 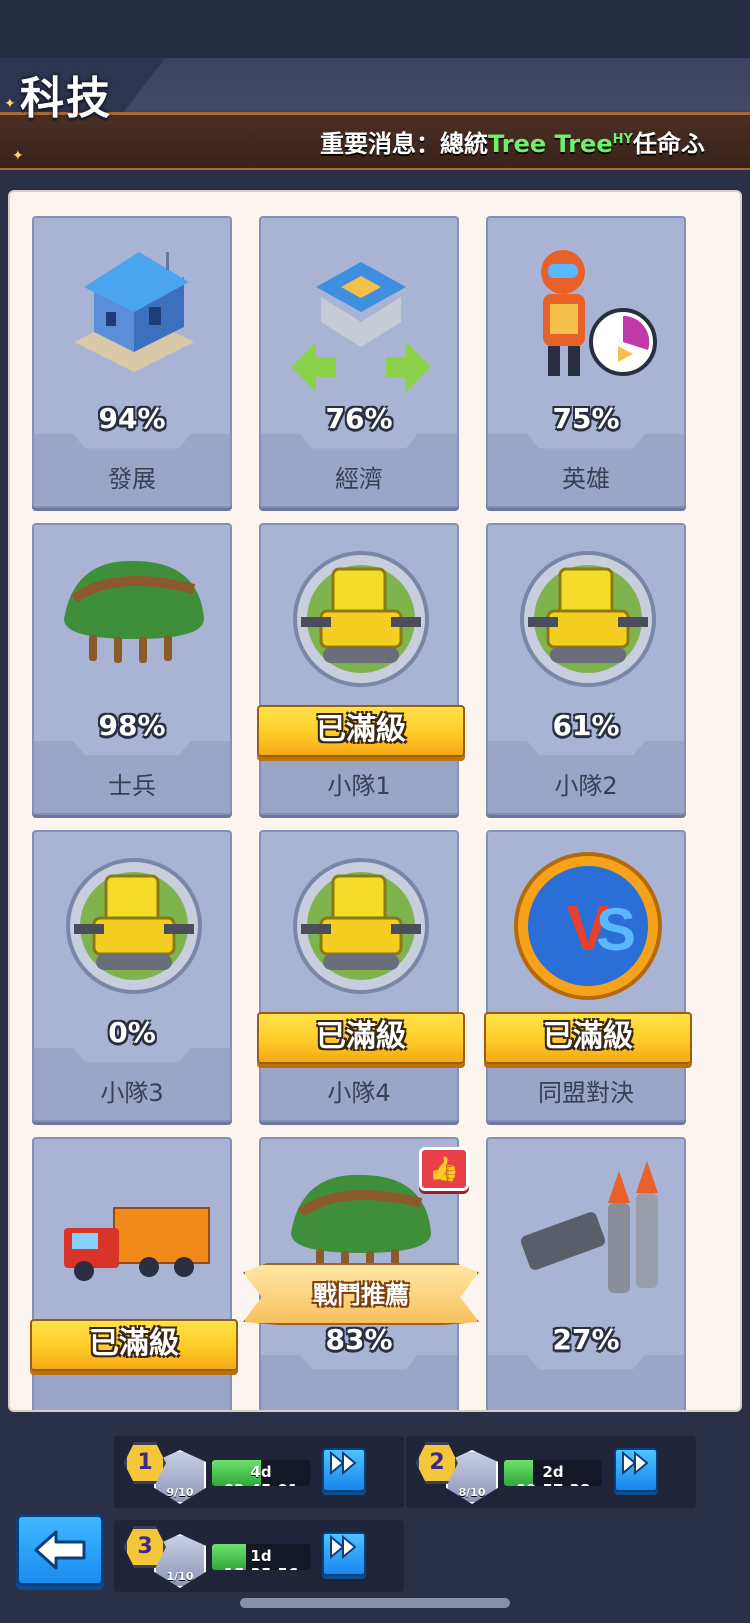 I want to click on timer-text: 1d 15:35:56, so click(x=261, y=1558).